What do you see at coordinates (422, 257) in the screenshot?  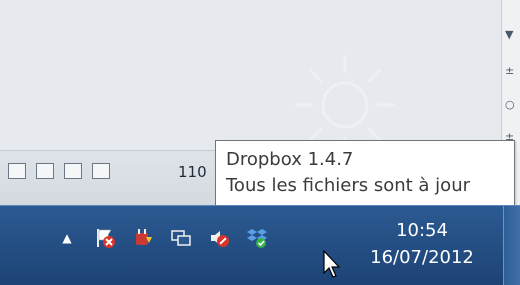 I see `clock-date: 16/07/2012` at bounding box center [422, 257].